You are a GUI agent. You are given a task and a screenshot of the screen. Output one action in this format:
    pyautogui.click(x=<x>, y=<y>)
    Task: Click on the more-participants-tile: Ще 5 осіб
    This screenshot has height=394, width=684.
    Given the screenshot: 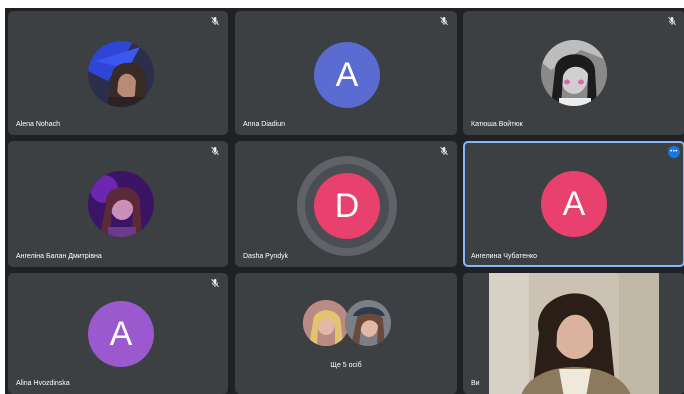 What is the action you would take?
    pyautogui.click(x=346, y=333)
    